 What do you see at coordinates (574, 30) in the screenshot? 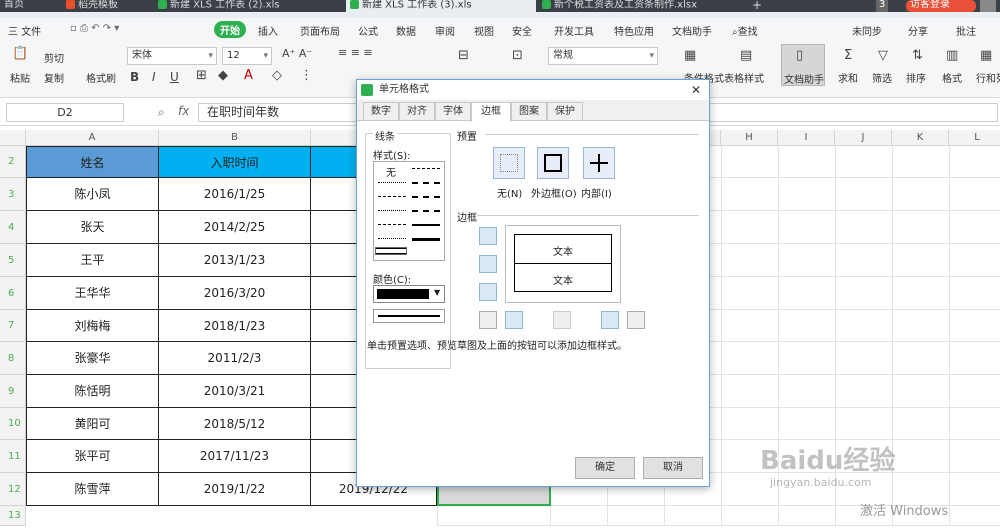
I see `menu-developer: 开发工具` at bounding box center [574, 30].